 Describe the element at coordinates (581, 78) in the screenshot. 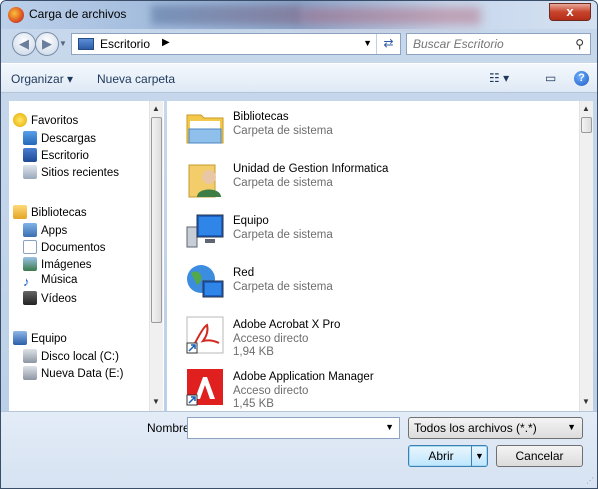

I see `help-icon: ?` at that location.